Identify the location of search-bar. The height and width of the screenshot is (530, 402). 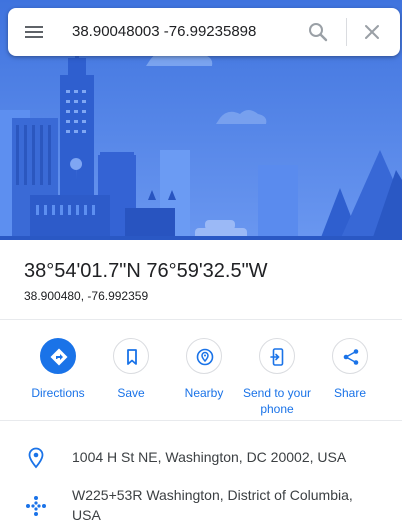
(204, 32).